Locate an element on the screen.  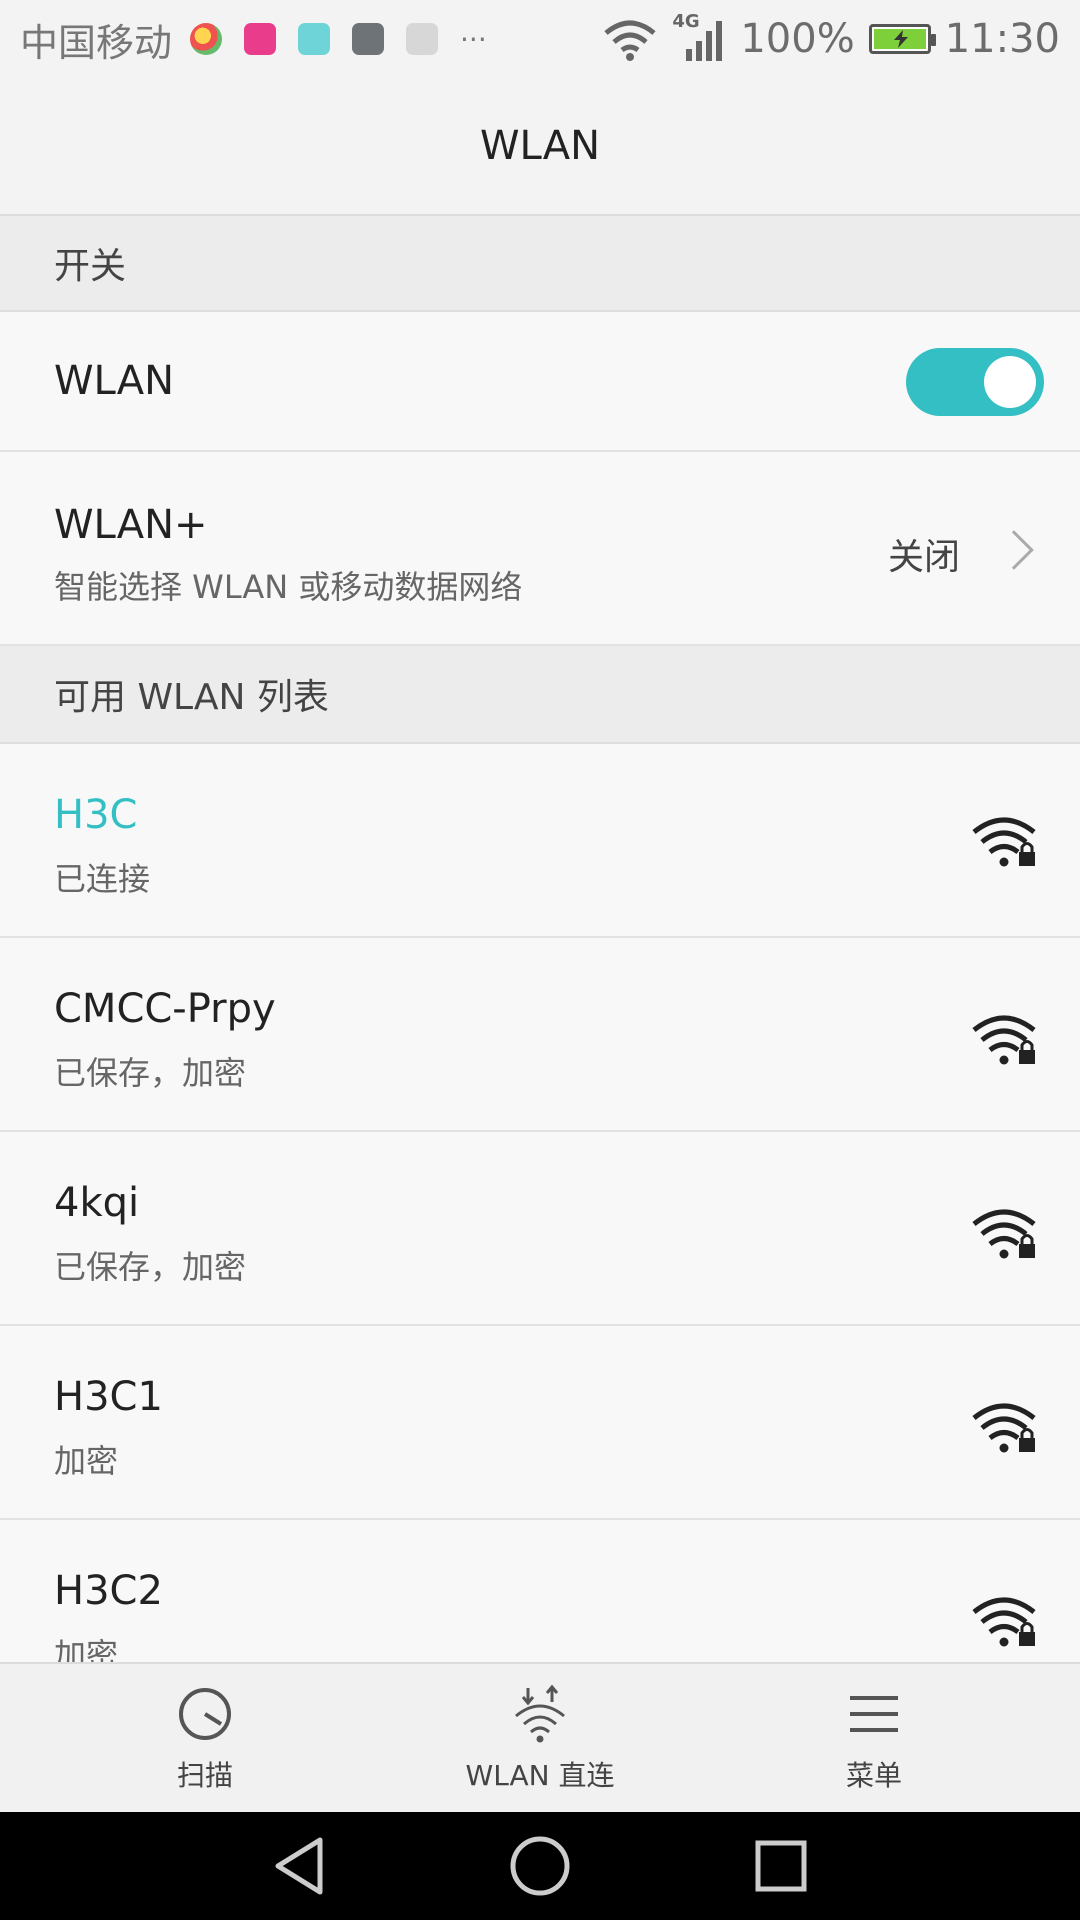
wlan-plus-row: WLAN+ 智能选择 WLAN 或移动数据网络 关闭 is located at coordinates (540, 549).